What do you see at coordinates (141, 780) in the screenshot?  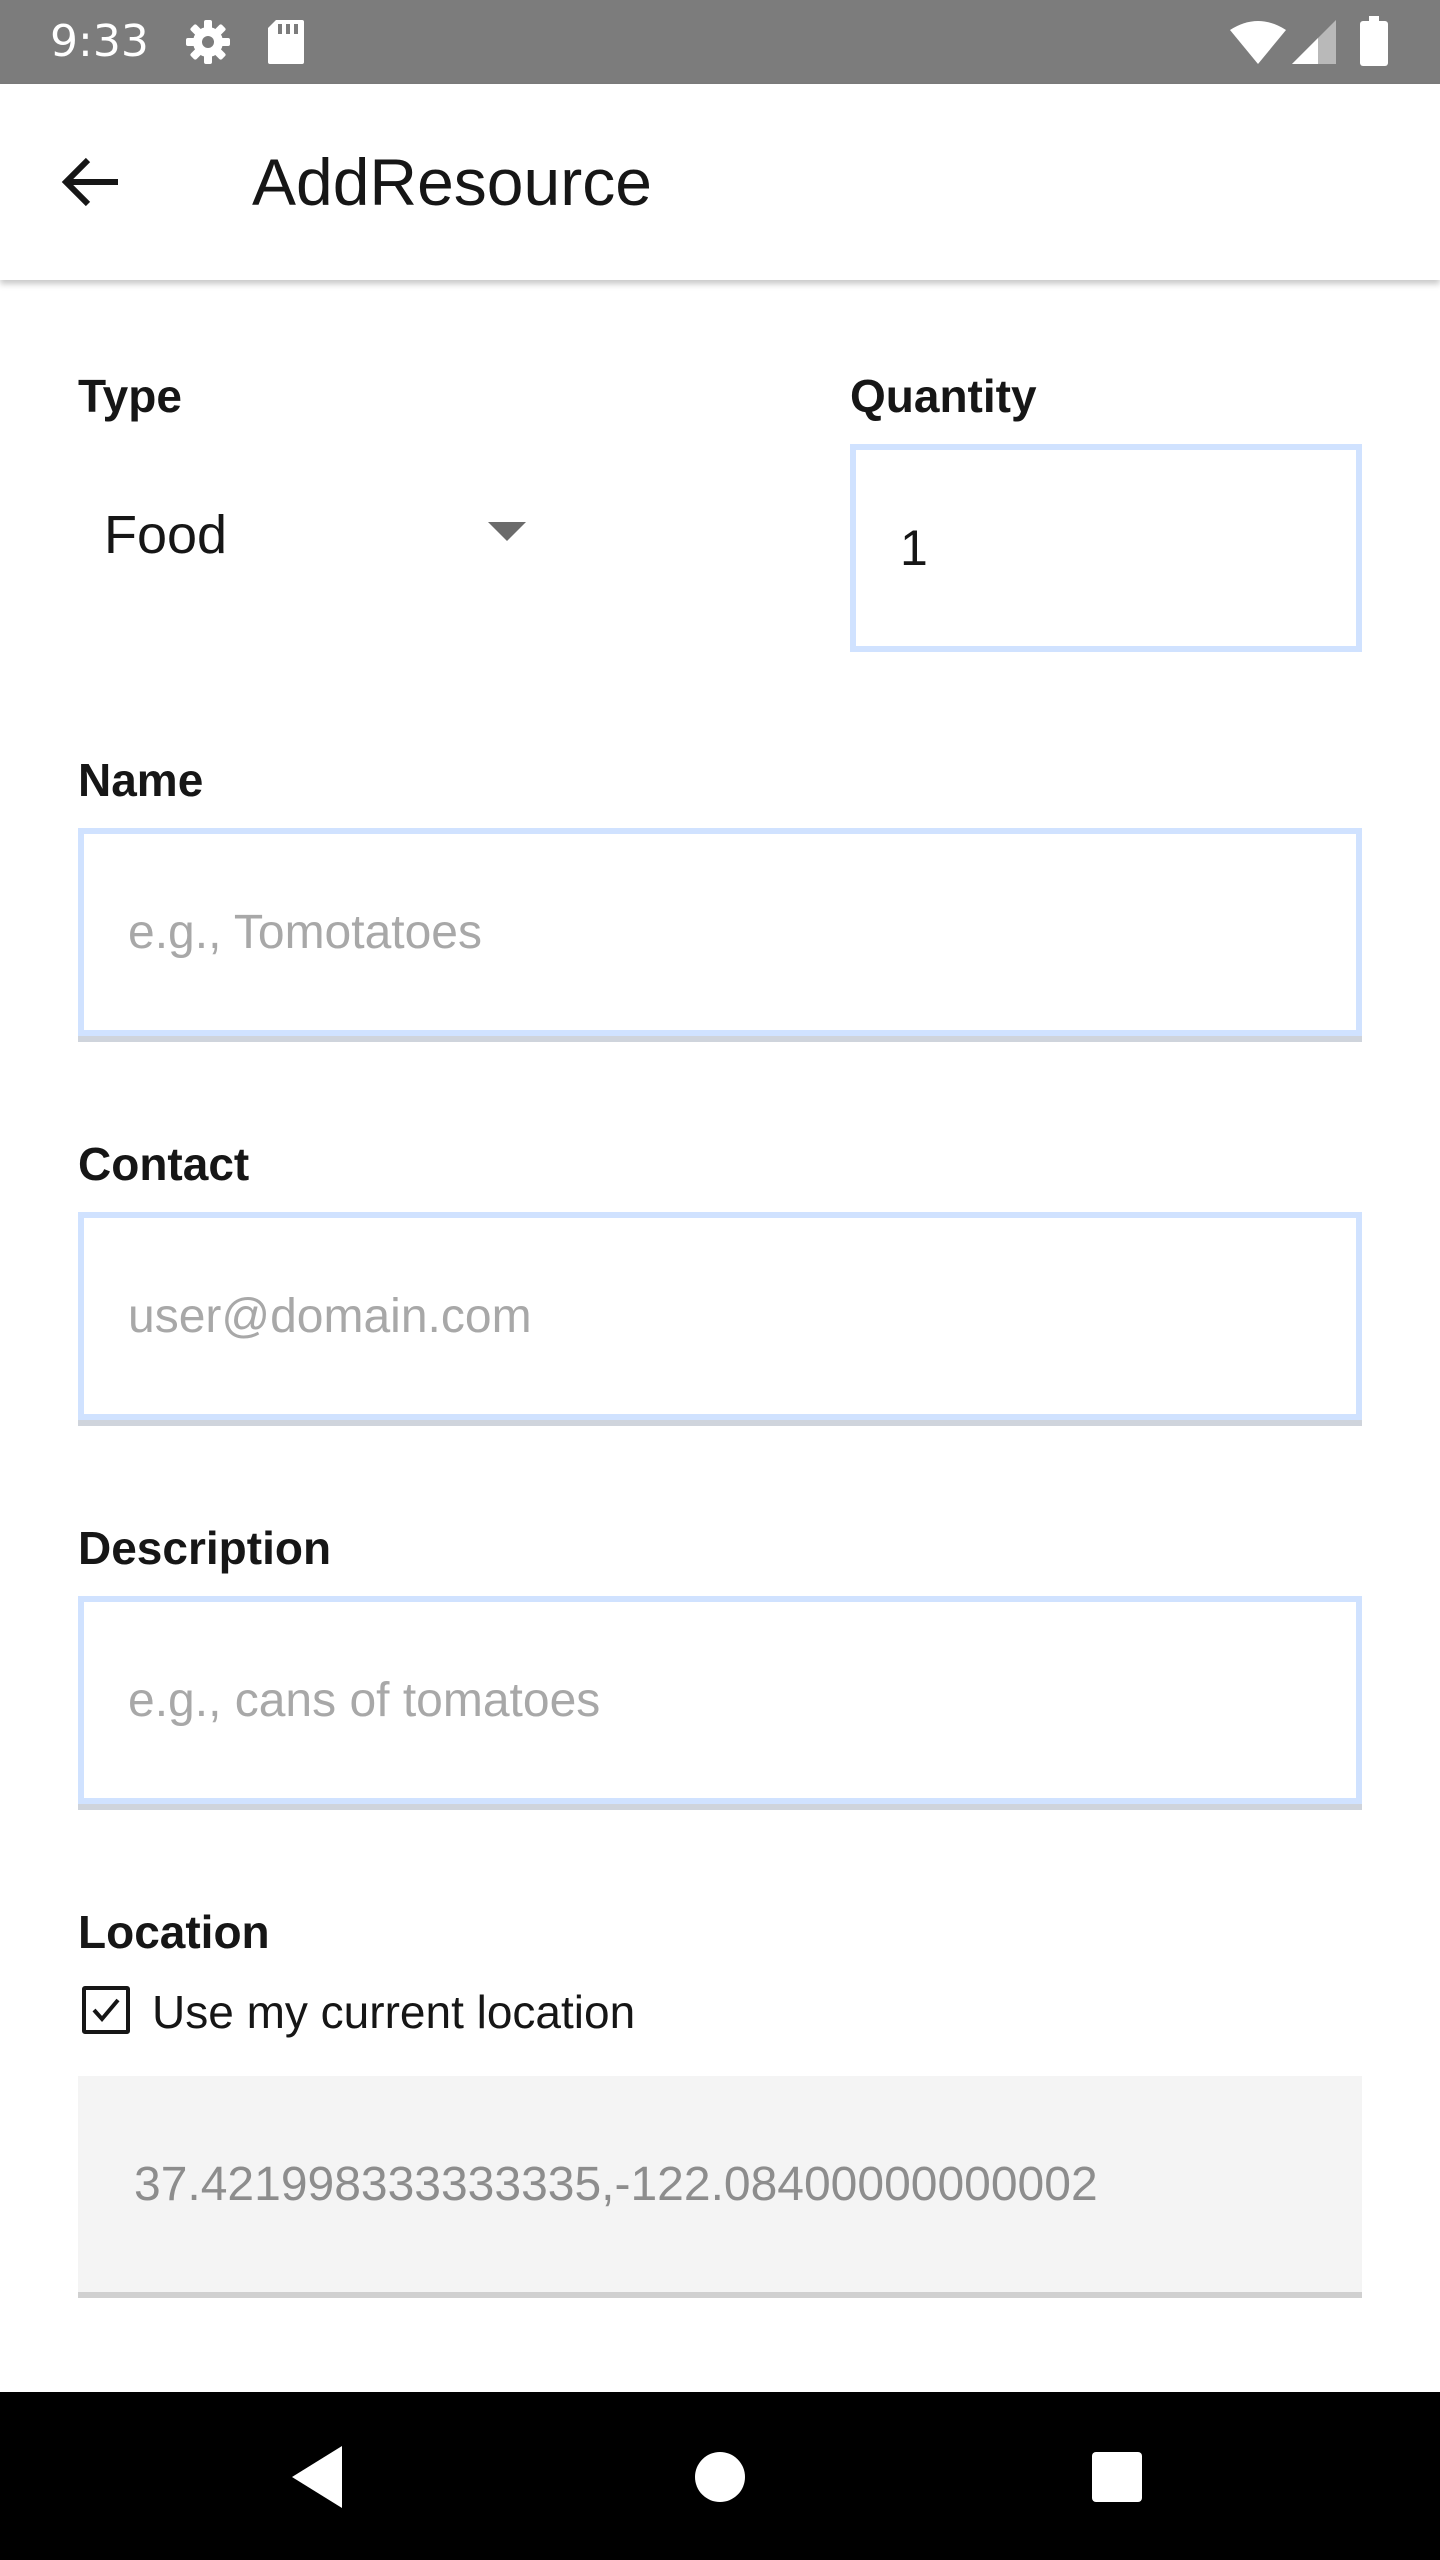 I see `name-label: Name` at bounding box center [141, 780].